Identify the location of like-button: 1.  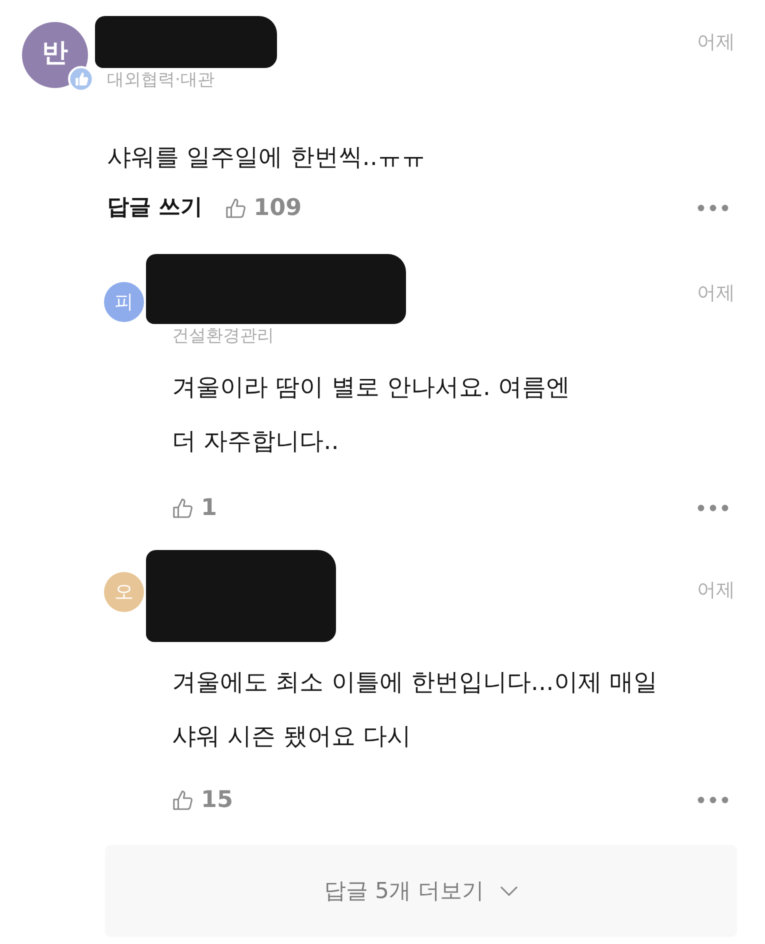
(195, 508).